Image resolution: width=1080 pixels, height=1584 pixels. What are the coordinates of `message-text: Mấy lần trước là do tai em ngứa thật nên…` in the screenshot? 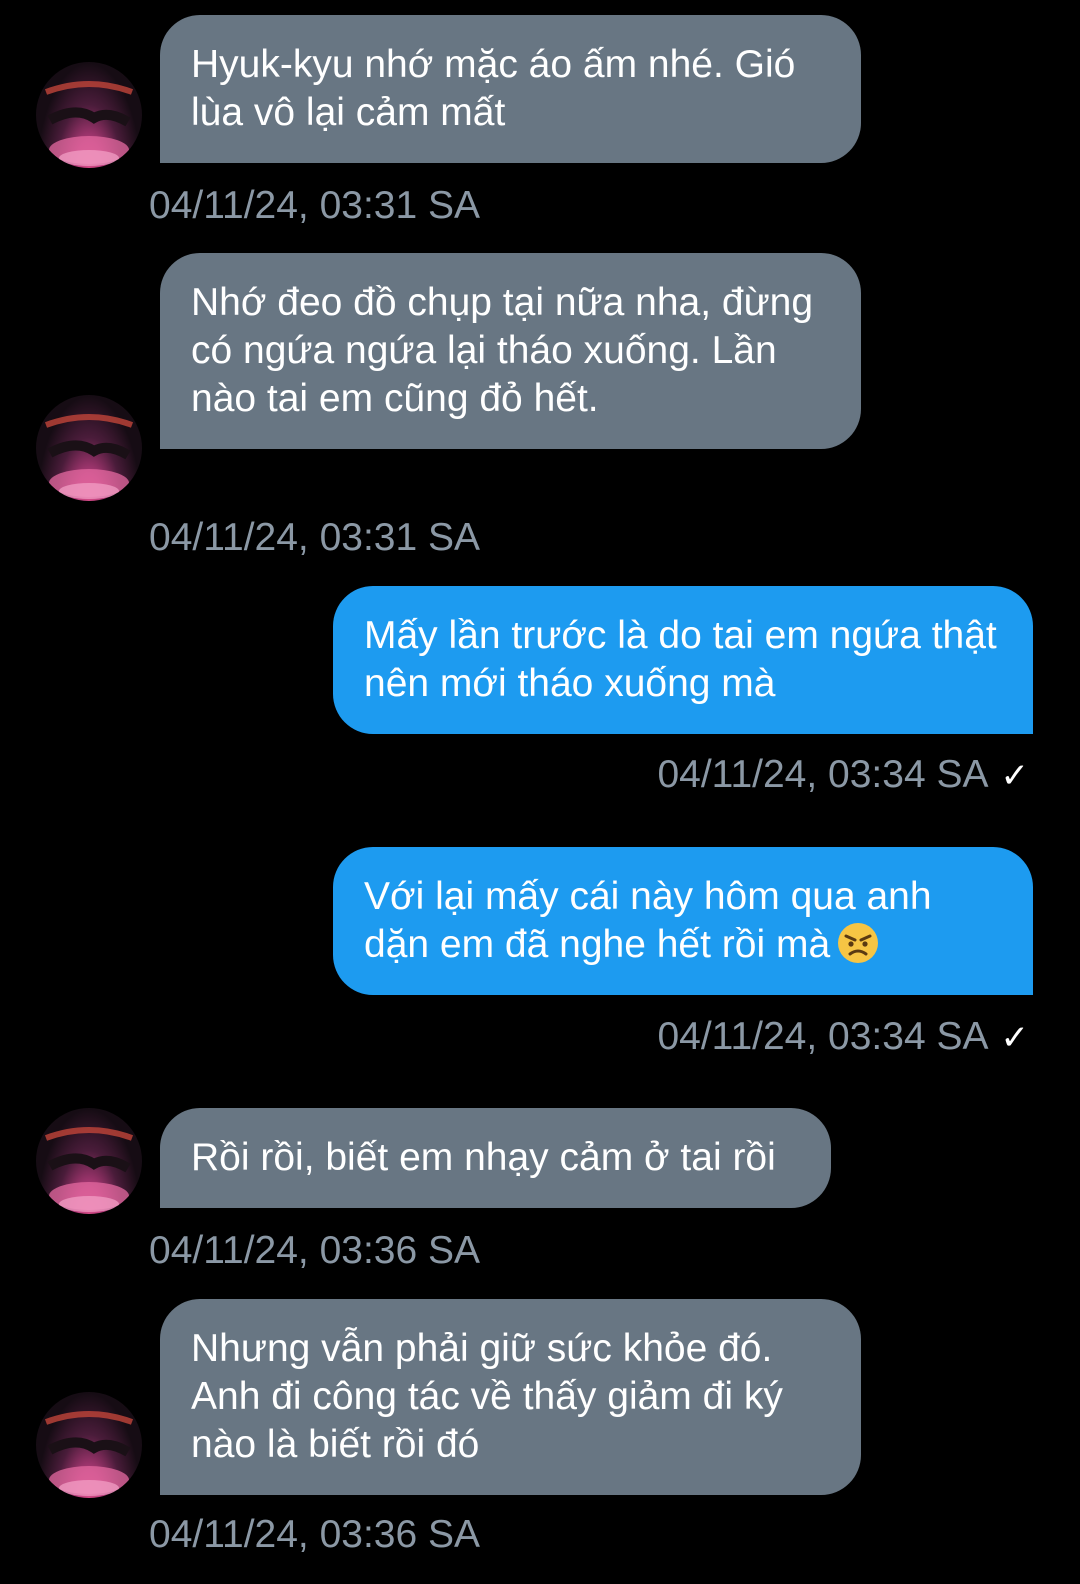 It's located at (680, 659).